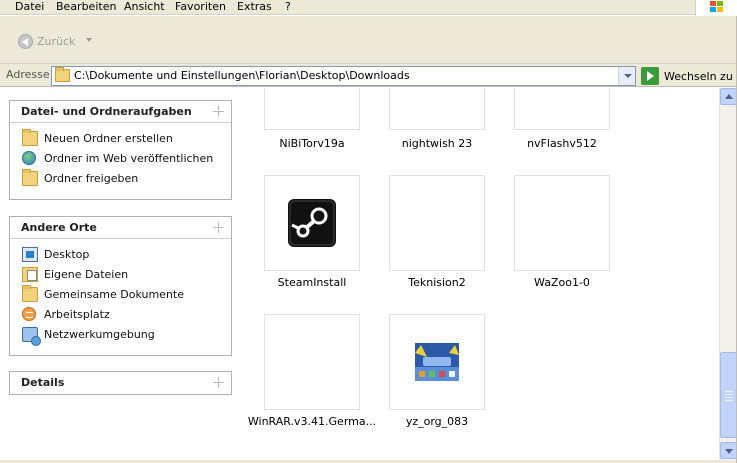  I want to click on file-thumbnail-wazoo, so click(562, 223).